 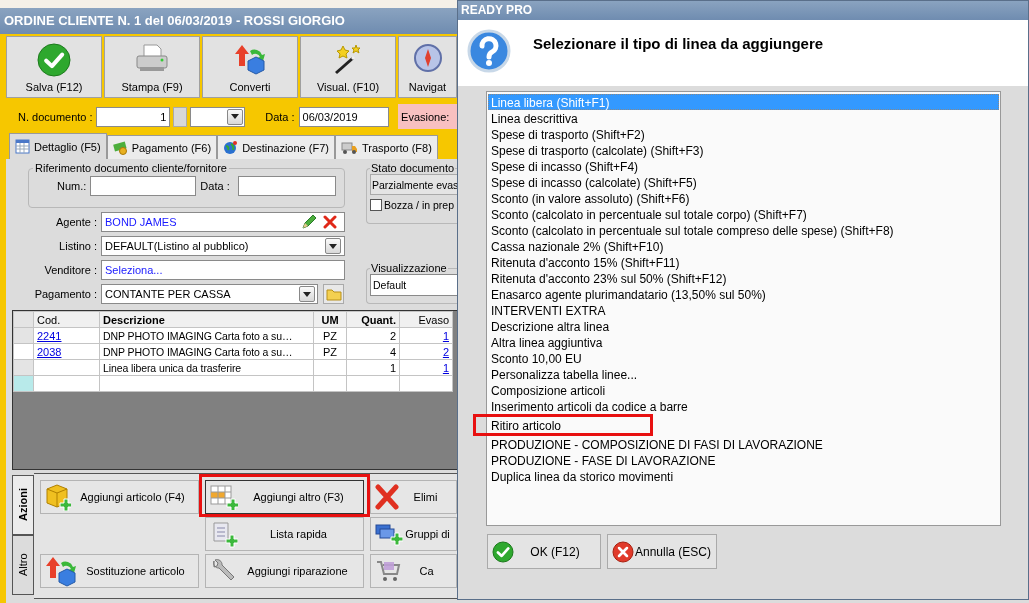 I want to click on list-item: Cassa nazionale 2% (Shift+F10), so click(x=577, y=246).